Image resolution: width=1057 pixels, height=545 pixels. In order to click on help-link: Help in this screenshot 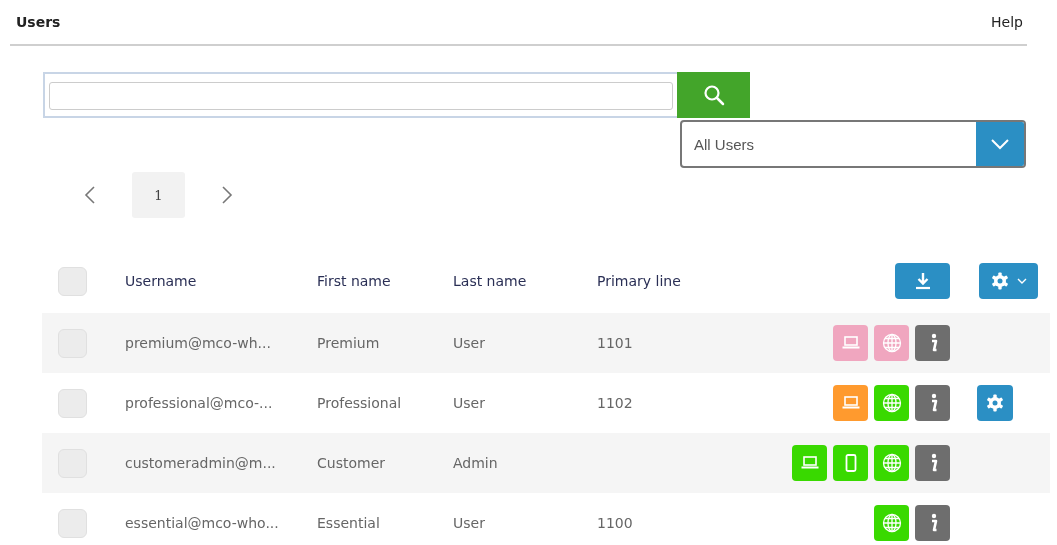, I will do `click(1007, 22)`.